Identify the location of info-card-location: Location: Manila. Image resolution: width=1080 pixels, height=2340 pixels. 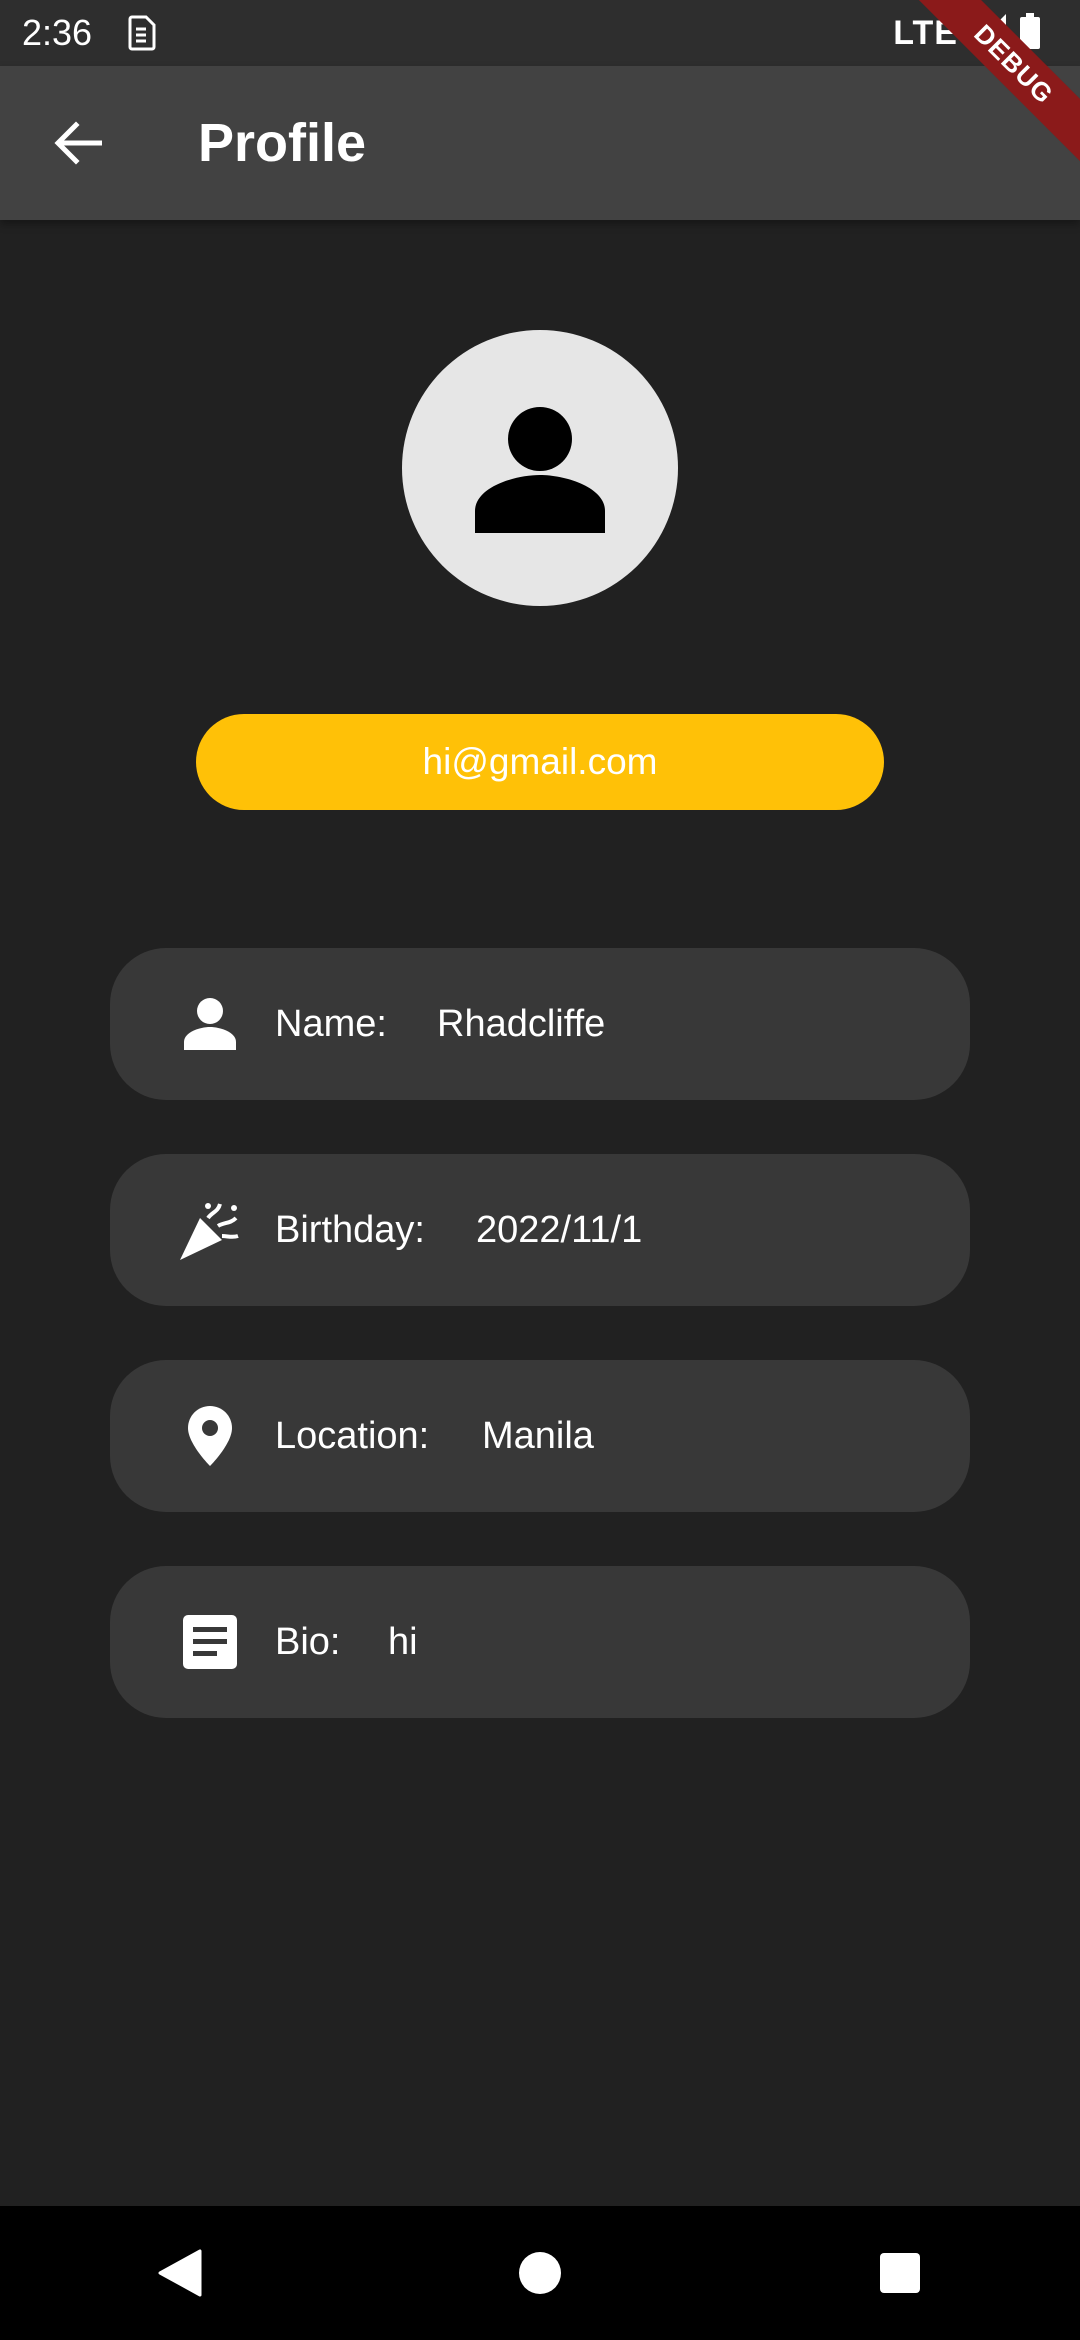
(540, 1436).